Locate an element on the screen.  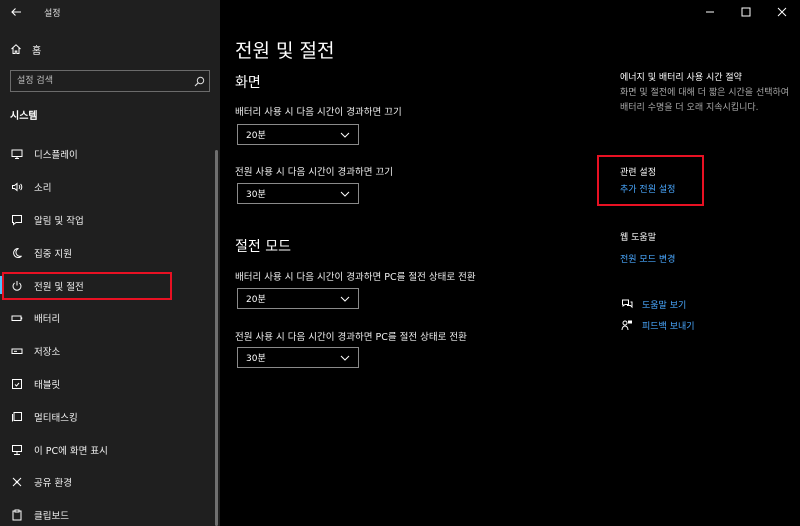
project-icon is located at coordinates (17, 450).